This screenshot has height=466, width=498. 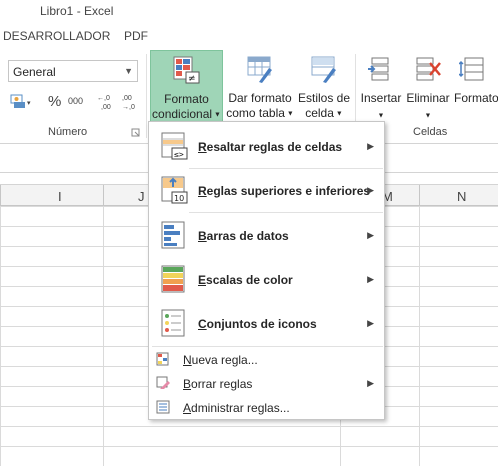 What do you see at coordinates (162, 359) in the screenshot?
I see `new-rule-icon` at bounding box center [162, 359].